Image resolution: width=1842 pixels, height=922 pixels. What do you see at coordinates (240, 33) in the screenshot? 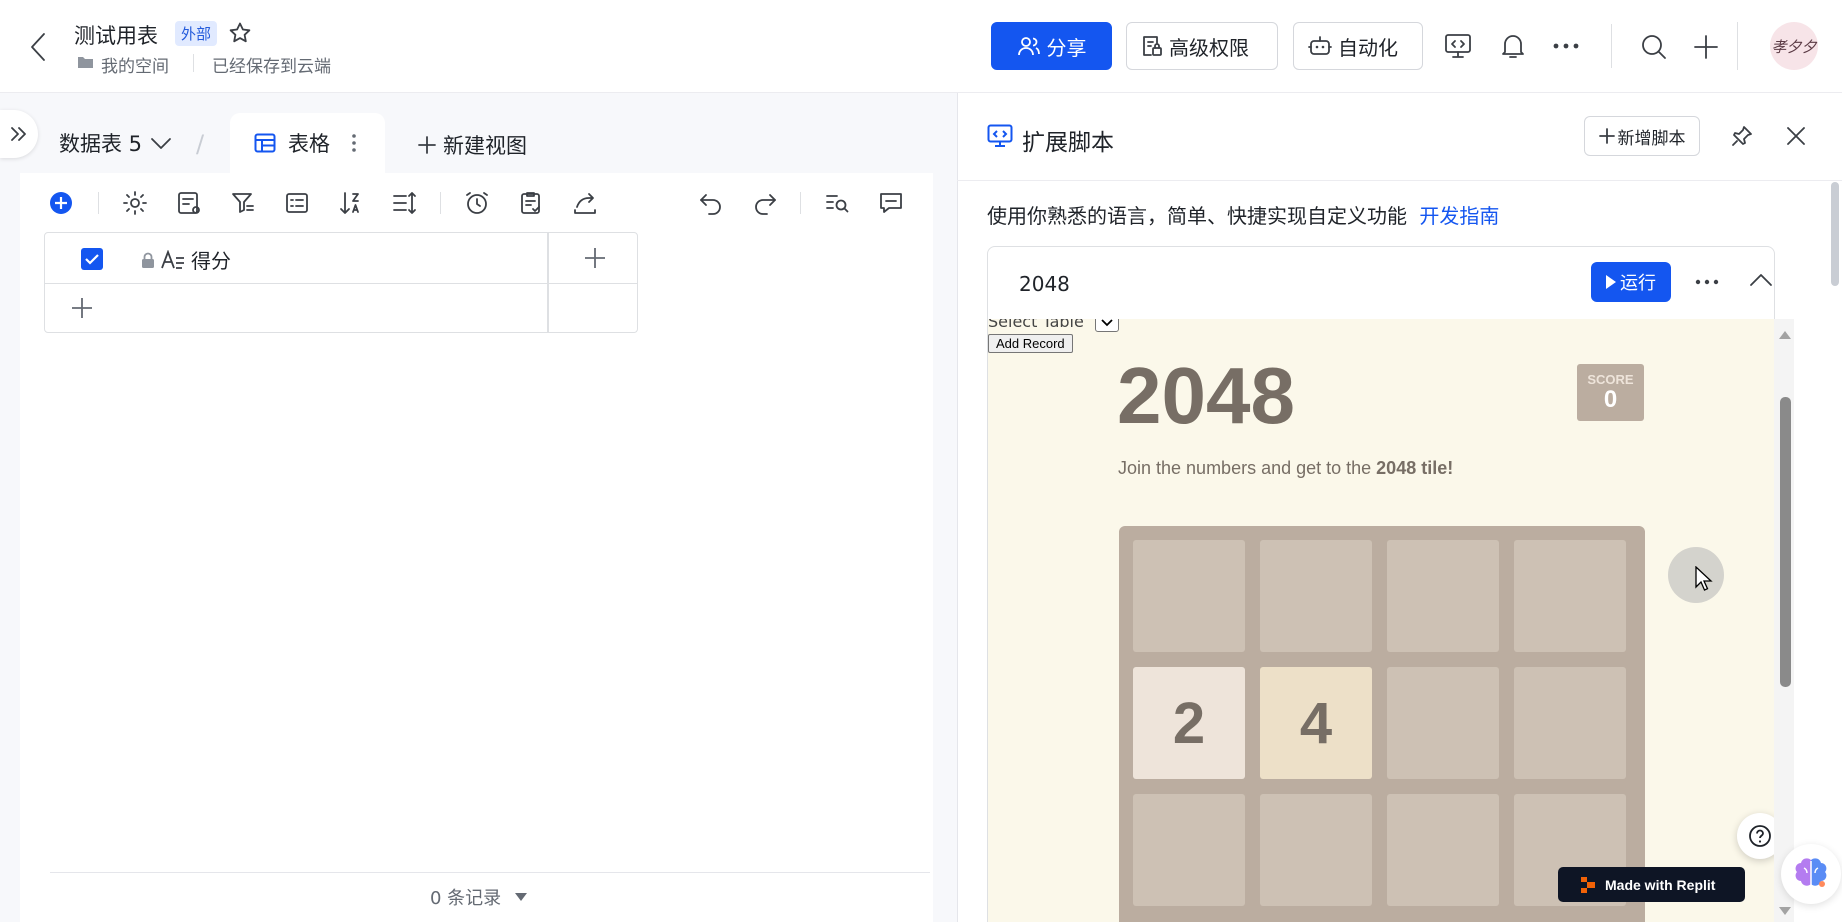
I see `star-icon` at bounding box center [240, 33].